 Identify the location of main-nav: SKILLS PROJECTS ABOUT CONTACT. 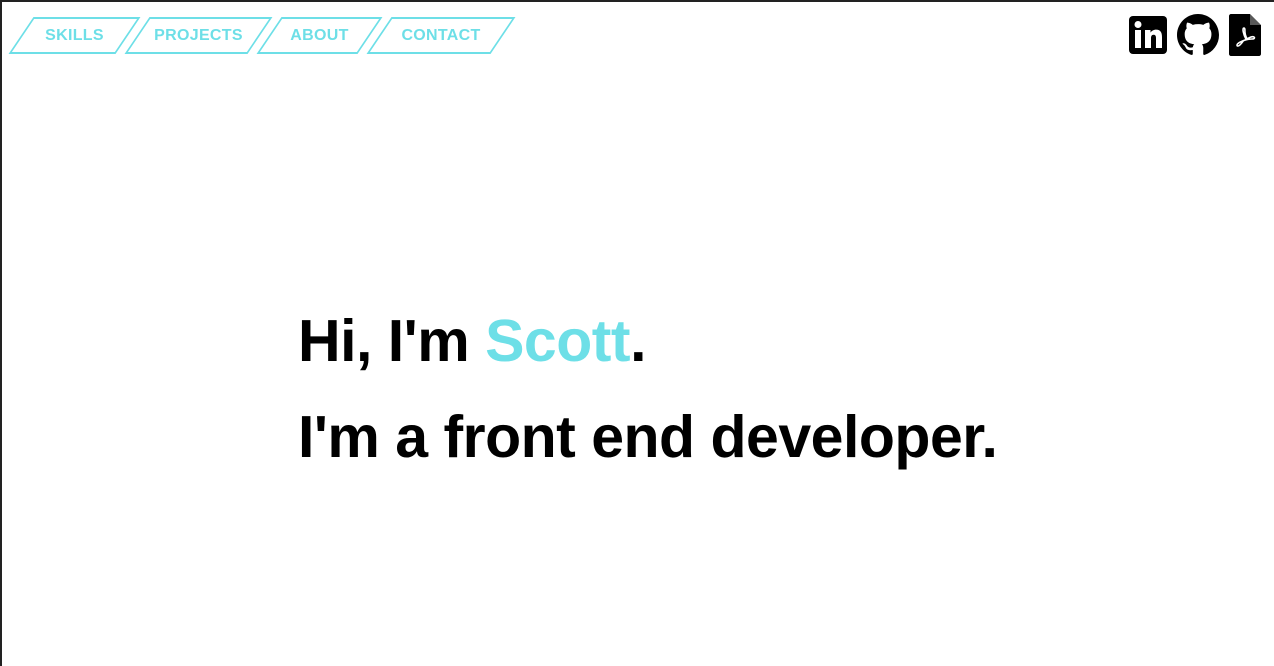
(265, 35).